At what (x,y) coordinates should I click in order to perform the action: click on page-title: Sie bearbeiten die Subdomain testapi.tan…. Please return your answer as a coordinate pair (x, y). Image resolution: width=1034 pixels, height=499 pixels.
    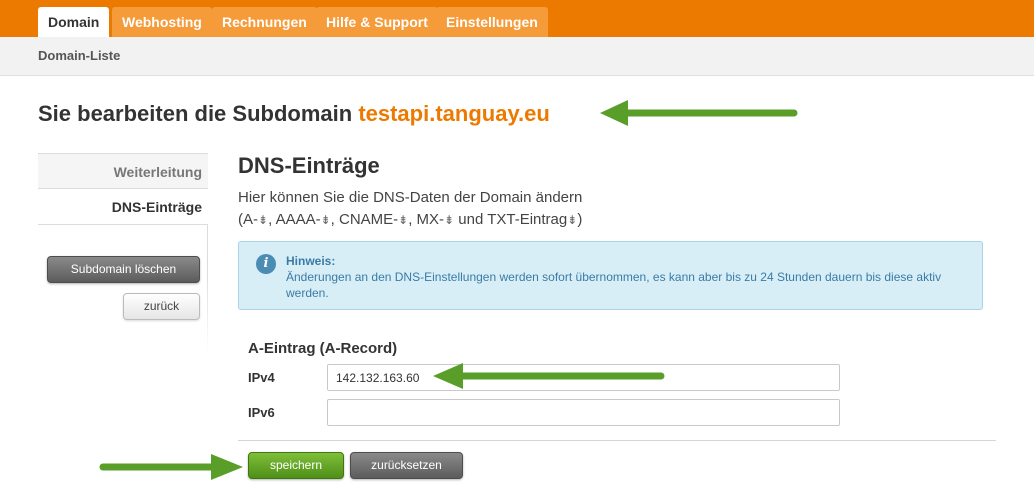
    Looking at the image, I should click on (294, 114).